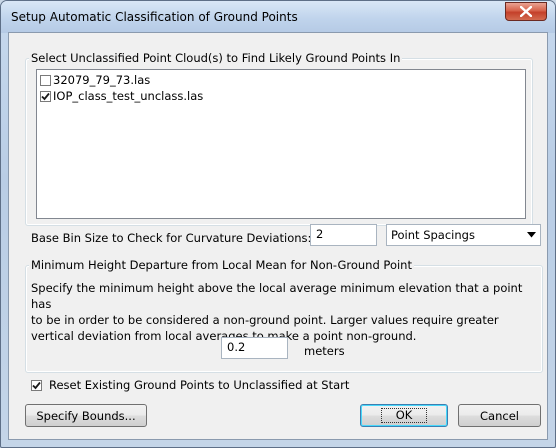  What do you see at coordinates (128, 96) in the screenshot?
I see `list-item-label: IOP_class_test_unclass.las` at bounding box center [128, 96].